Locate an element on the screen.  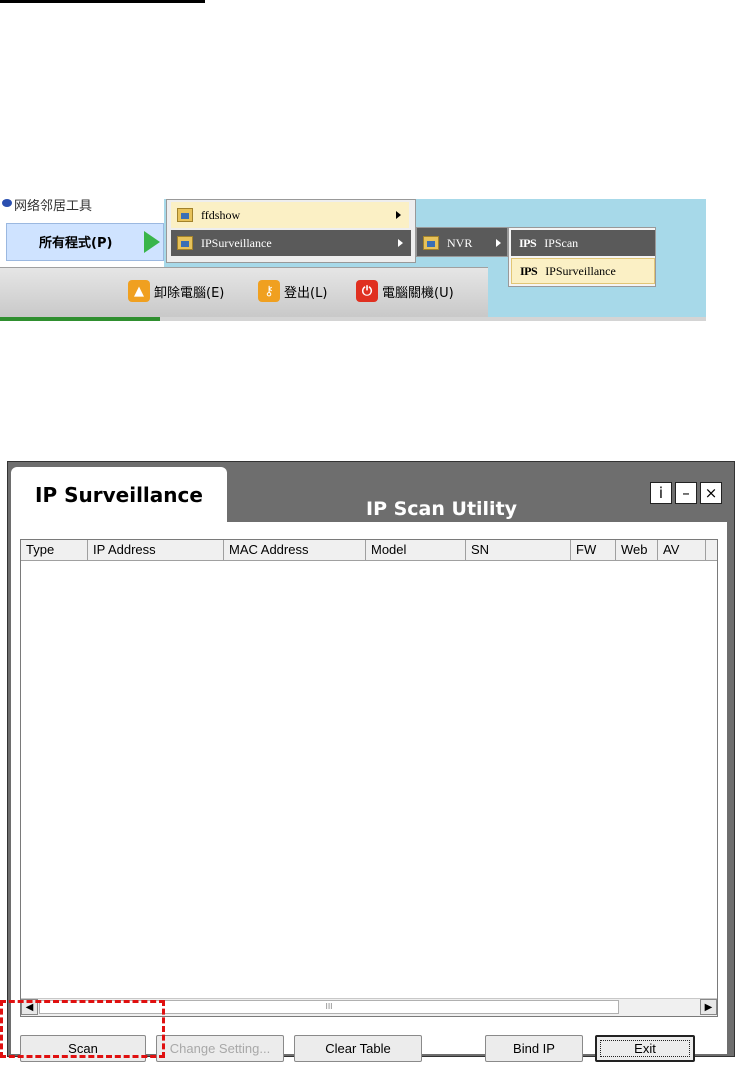
nvr-submenu: NVR is located at coordinates (462, 242).